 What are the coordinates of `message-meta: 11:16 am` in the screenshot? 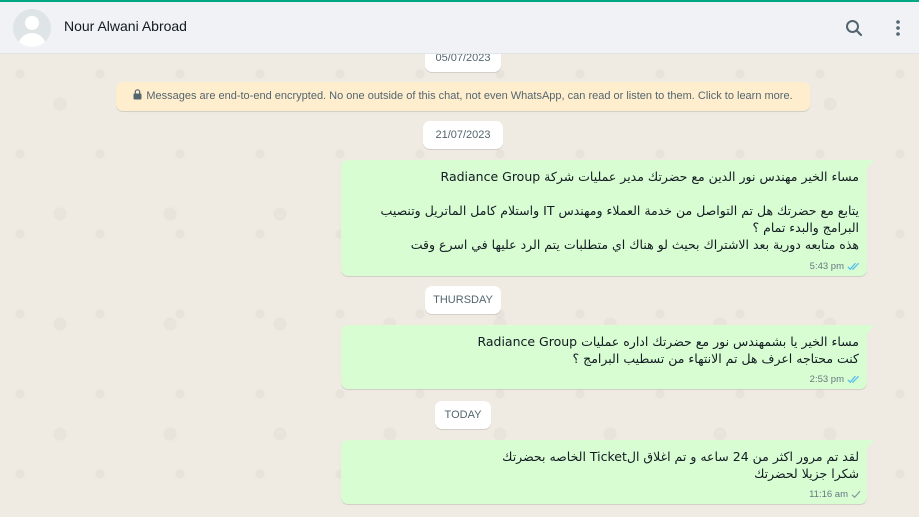 It's located at (835, 494).